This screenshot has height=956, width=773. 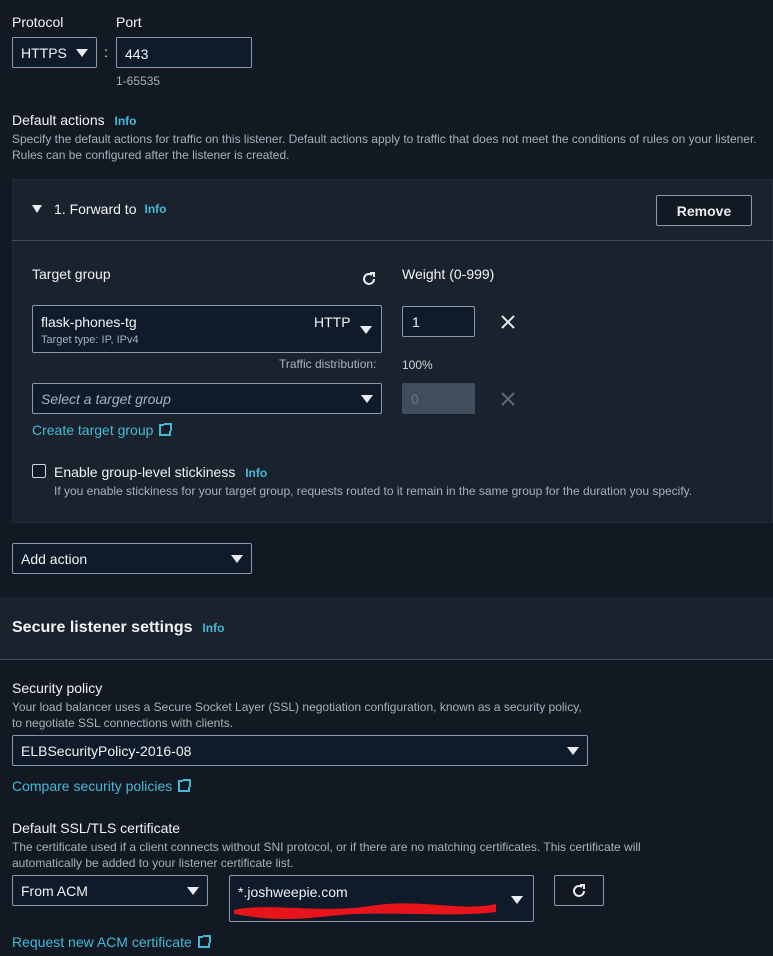 What do you see at coordinates (448, 274) in the screenshot?
I see `weight-label: Weight (0-999)` at bounding box center [448, 274].